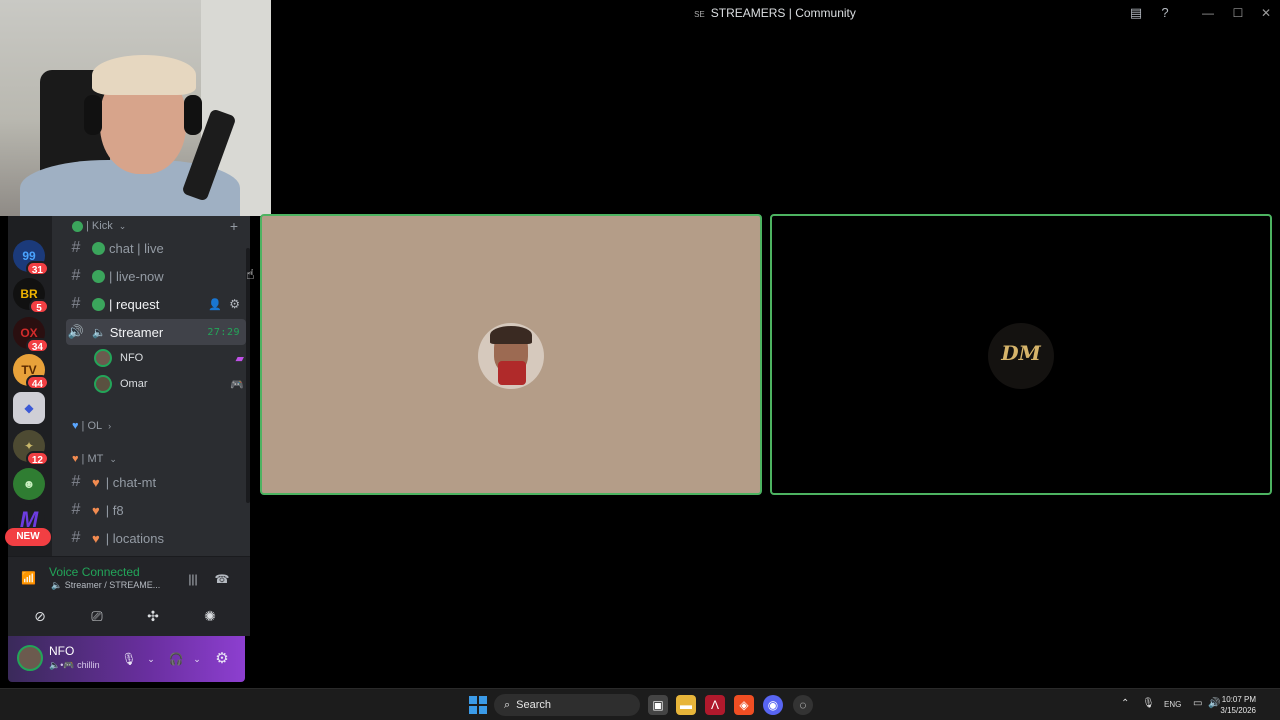 The height and width of the screenshot is (720, 1280). What do you see at coordinates (37, 345) in the screenshot?
I see `mention-badge: 34` at bounding box center [37, 345].